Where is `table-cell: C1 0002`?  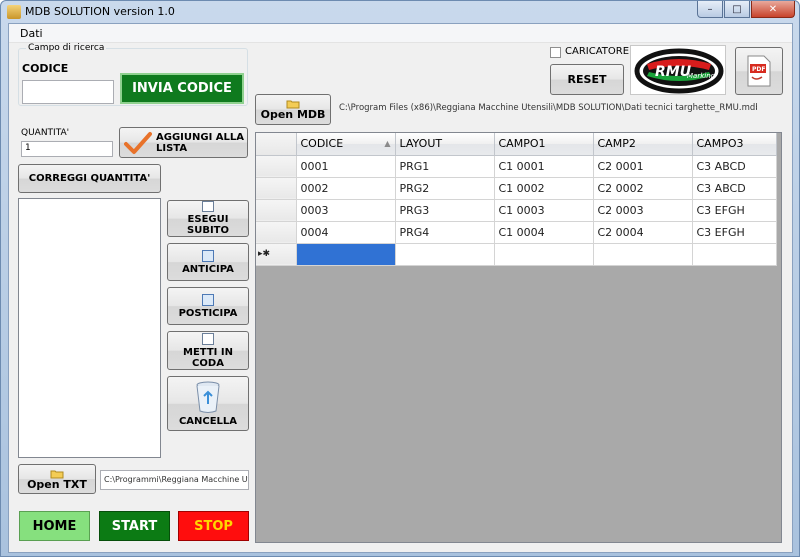 table-cell: C1 0002 is located at coordinates (544, 188).